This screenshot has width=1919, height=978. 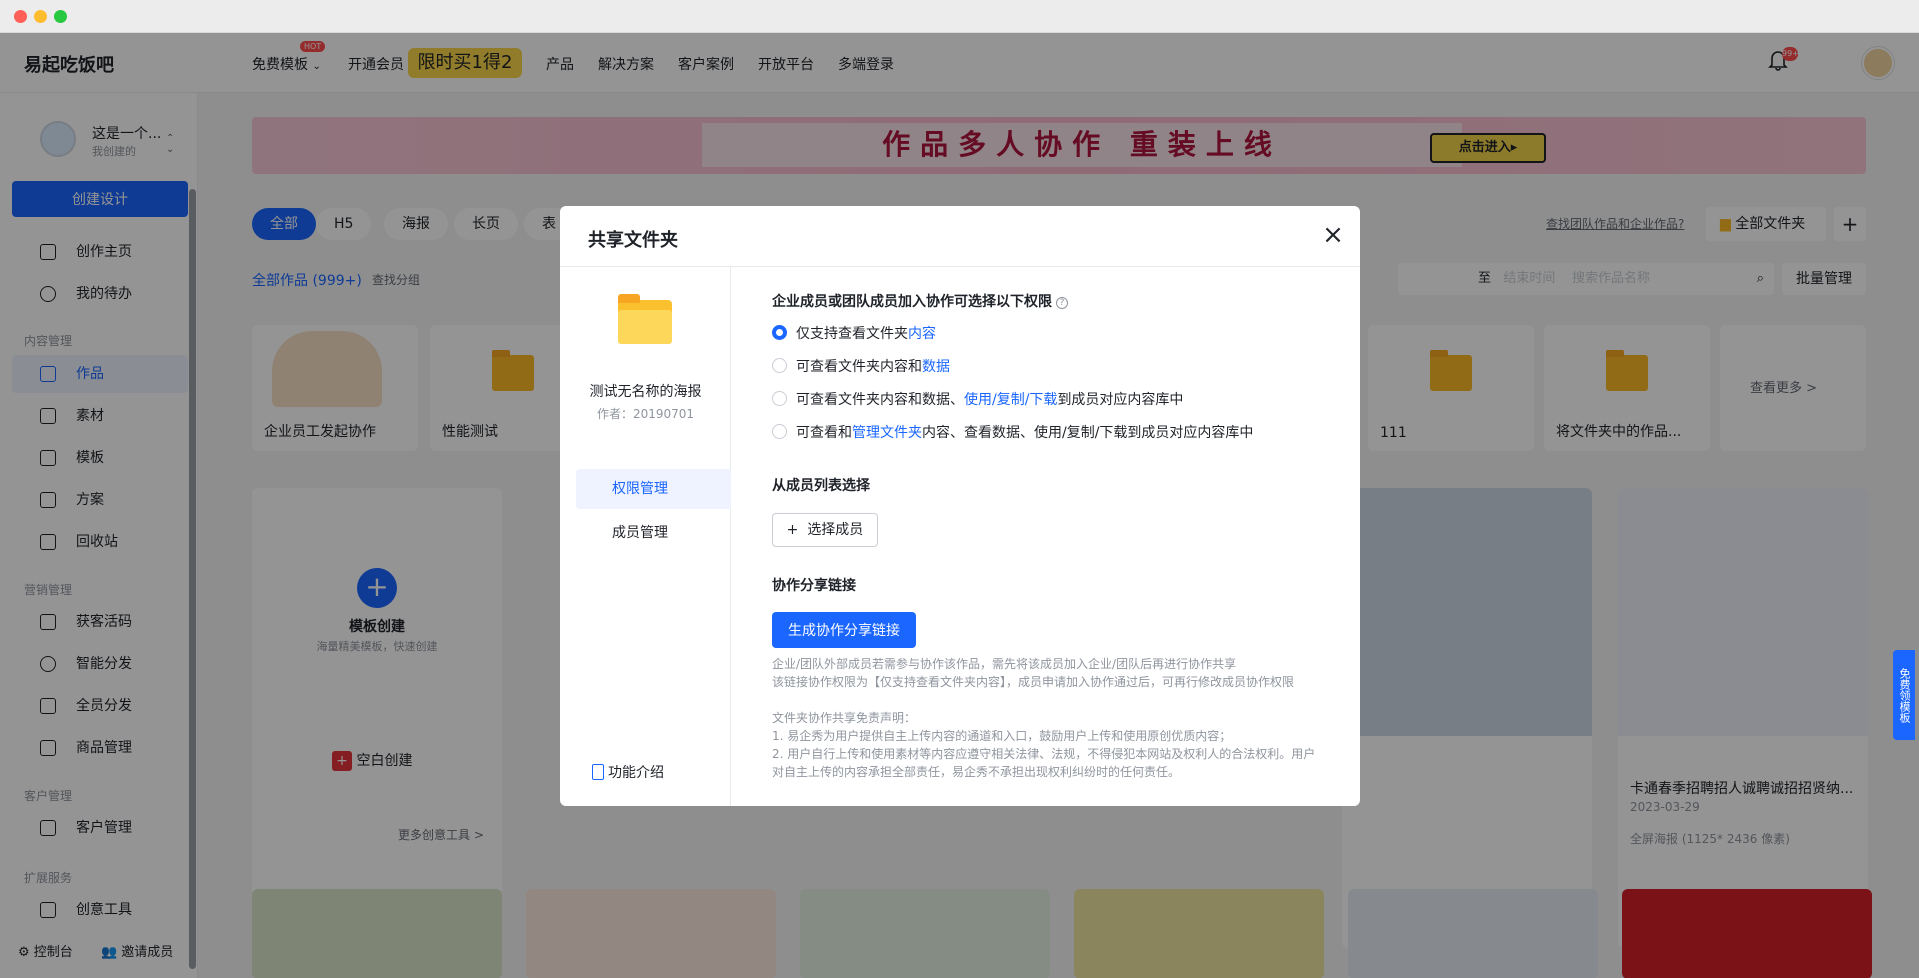 I want to click on window-titlebar, so click(x=959, y=16).